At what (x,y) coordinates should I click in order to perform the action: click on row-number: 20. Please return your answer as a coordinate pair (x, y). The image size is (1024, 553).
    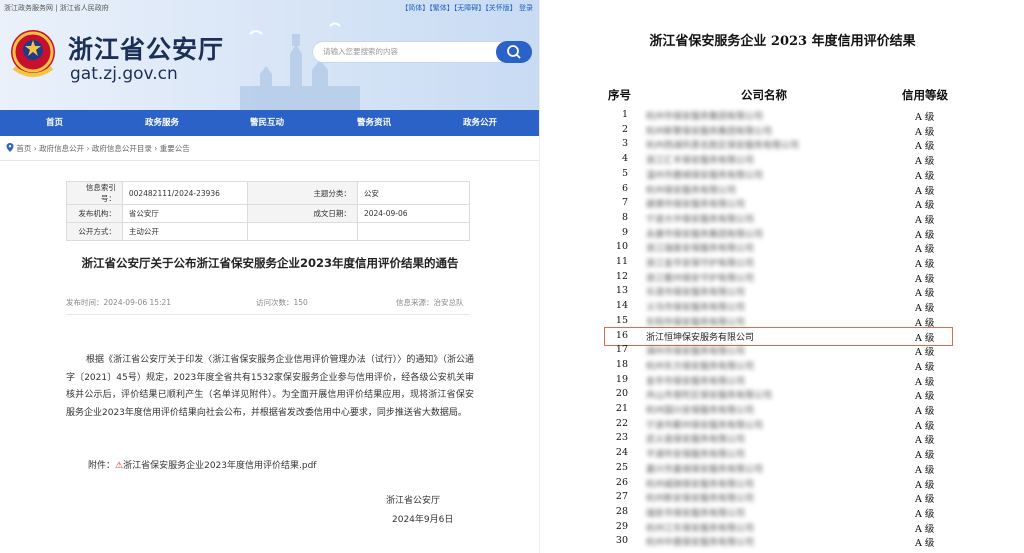
    Looking at the image, I should click on (621, 394).